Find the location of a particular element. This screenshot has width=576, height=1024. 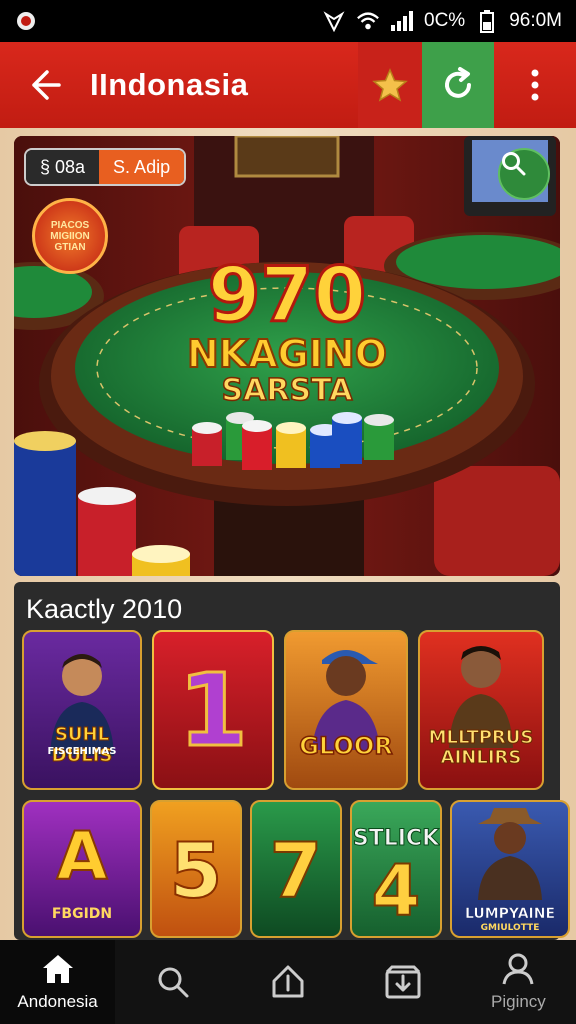

game-tile-label: GLOOR is located at coordinates (346, 746).